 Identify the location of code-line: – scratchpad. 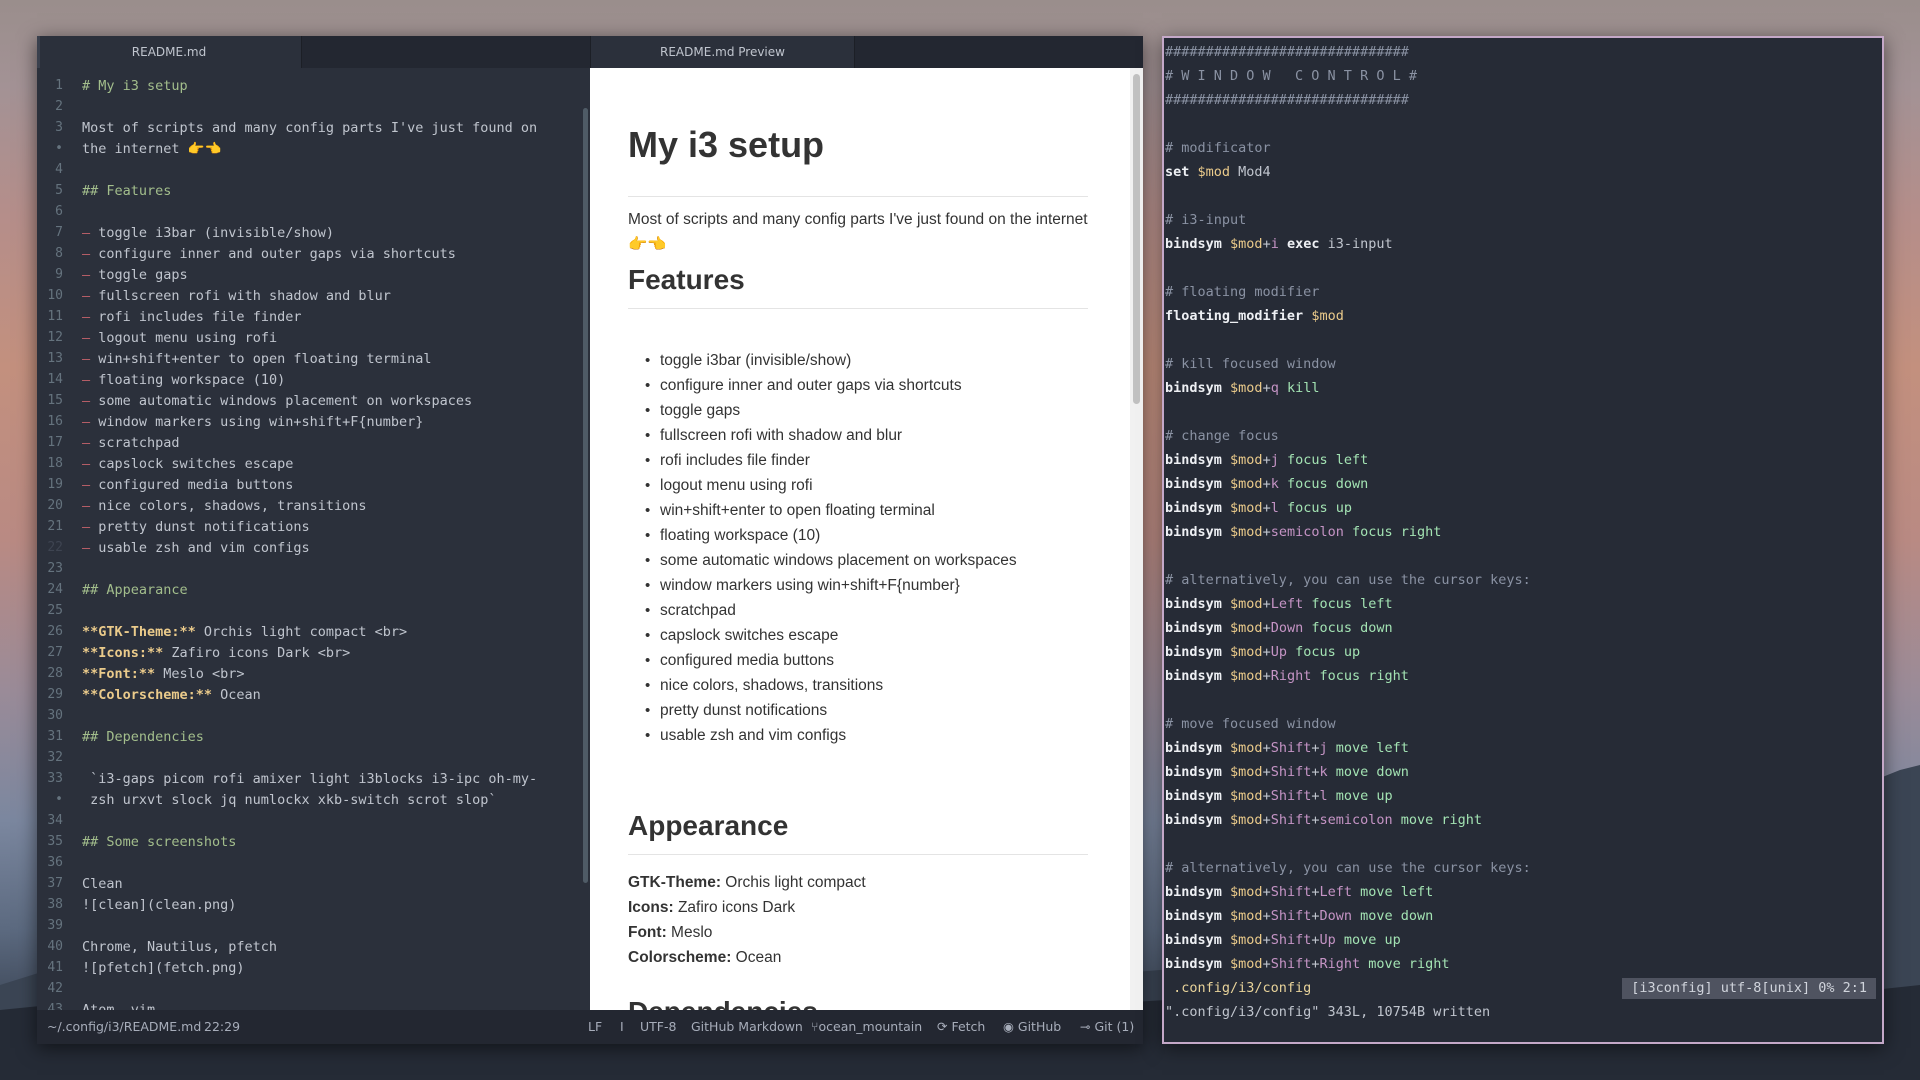
(131, 443).